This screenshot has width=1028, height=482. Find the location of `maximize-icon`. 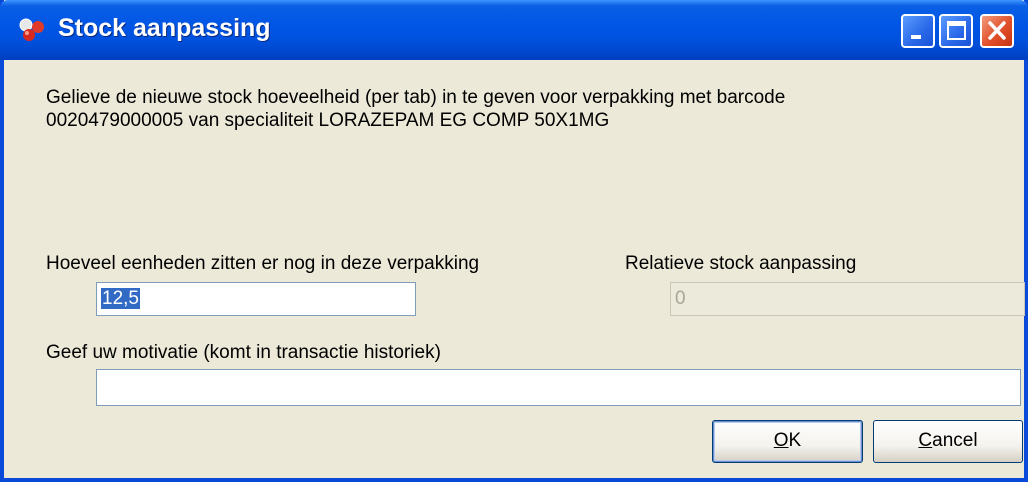

maximize-icon is located at coordinates (956, 30).